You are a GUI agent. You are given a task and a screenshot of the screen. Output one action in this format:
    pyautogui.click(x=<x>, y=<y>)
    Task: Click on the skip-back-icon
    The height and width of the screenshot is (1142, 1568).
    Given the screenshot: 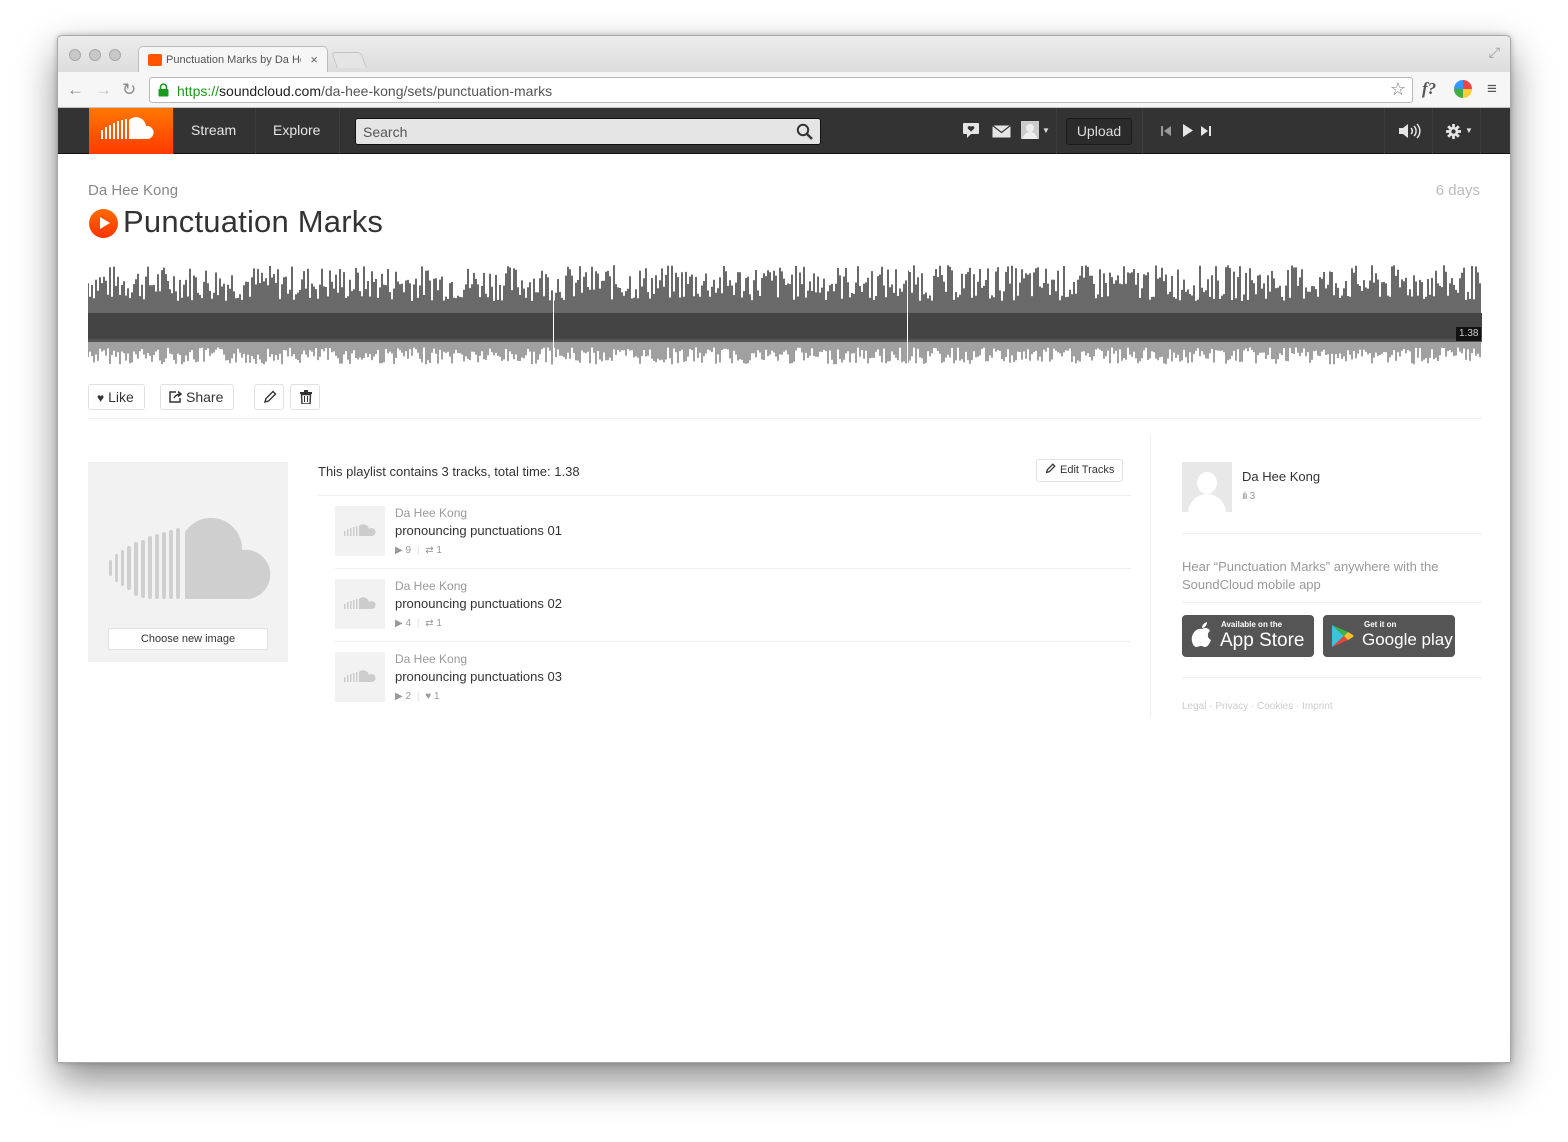 What is the action you would take?
    pyautogui.click(x=1166, y=131)
    